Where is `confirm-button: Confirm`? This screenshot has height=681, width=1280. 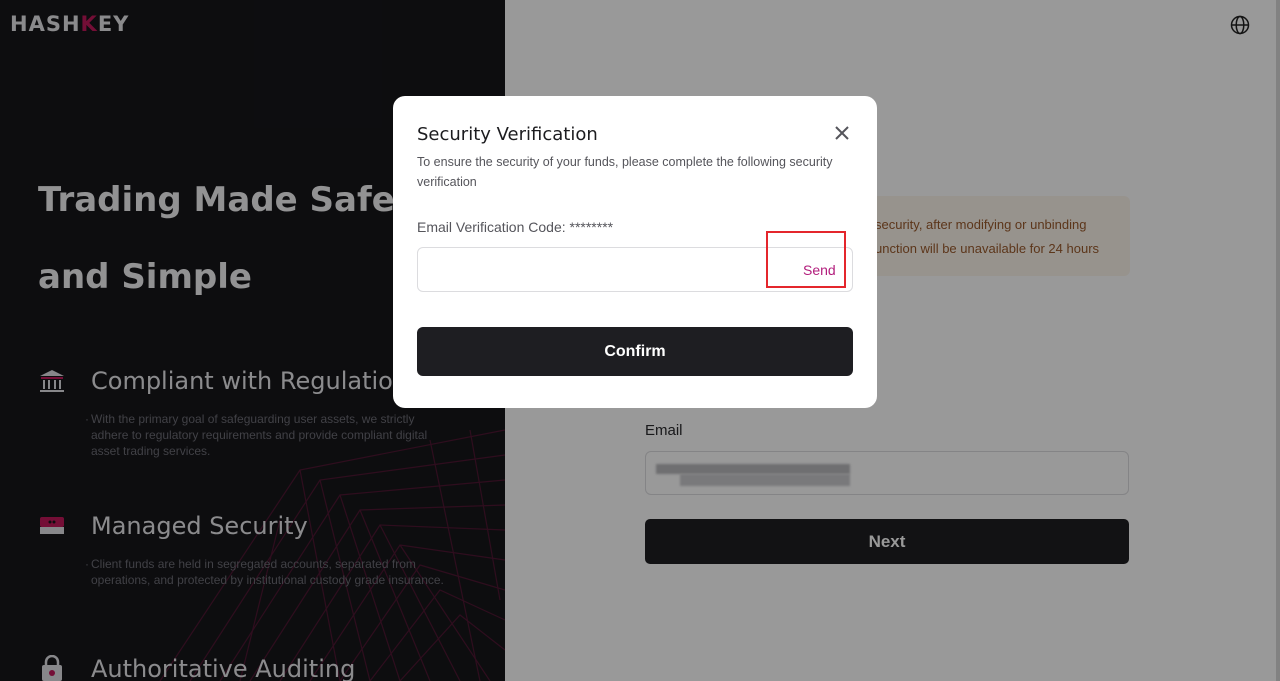
confirm-button: Confirm is located at coordinates (635, 351).